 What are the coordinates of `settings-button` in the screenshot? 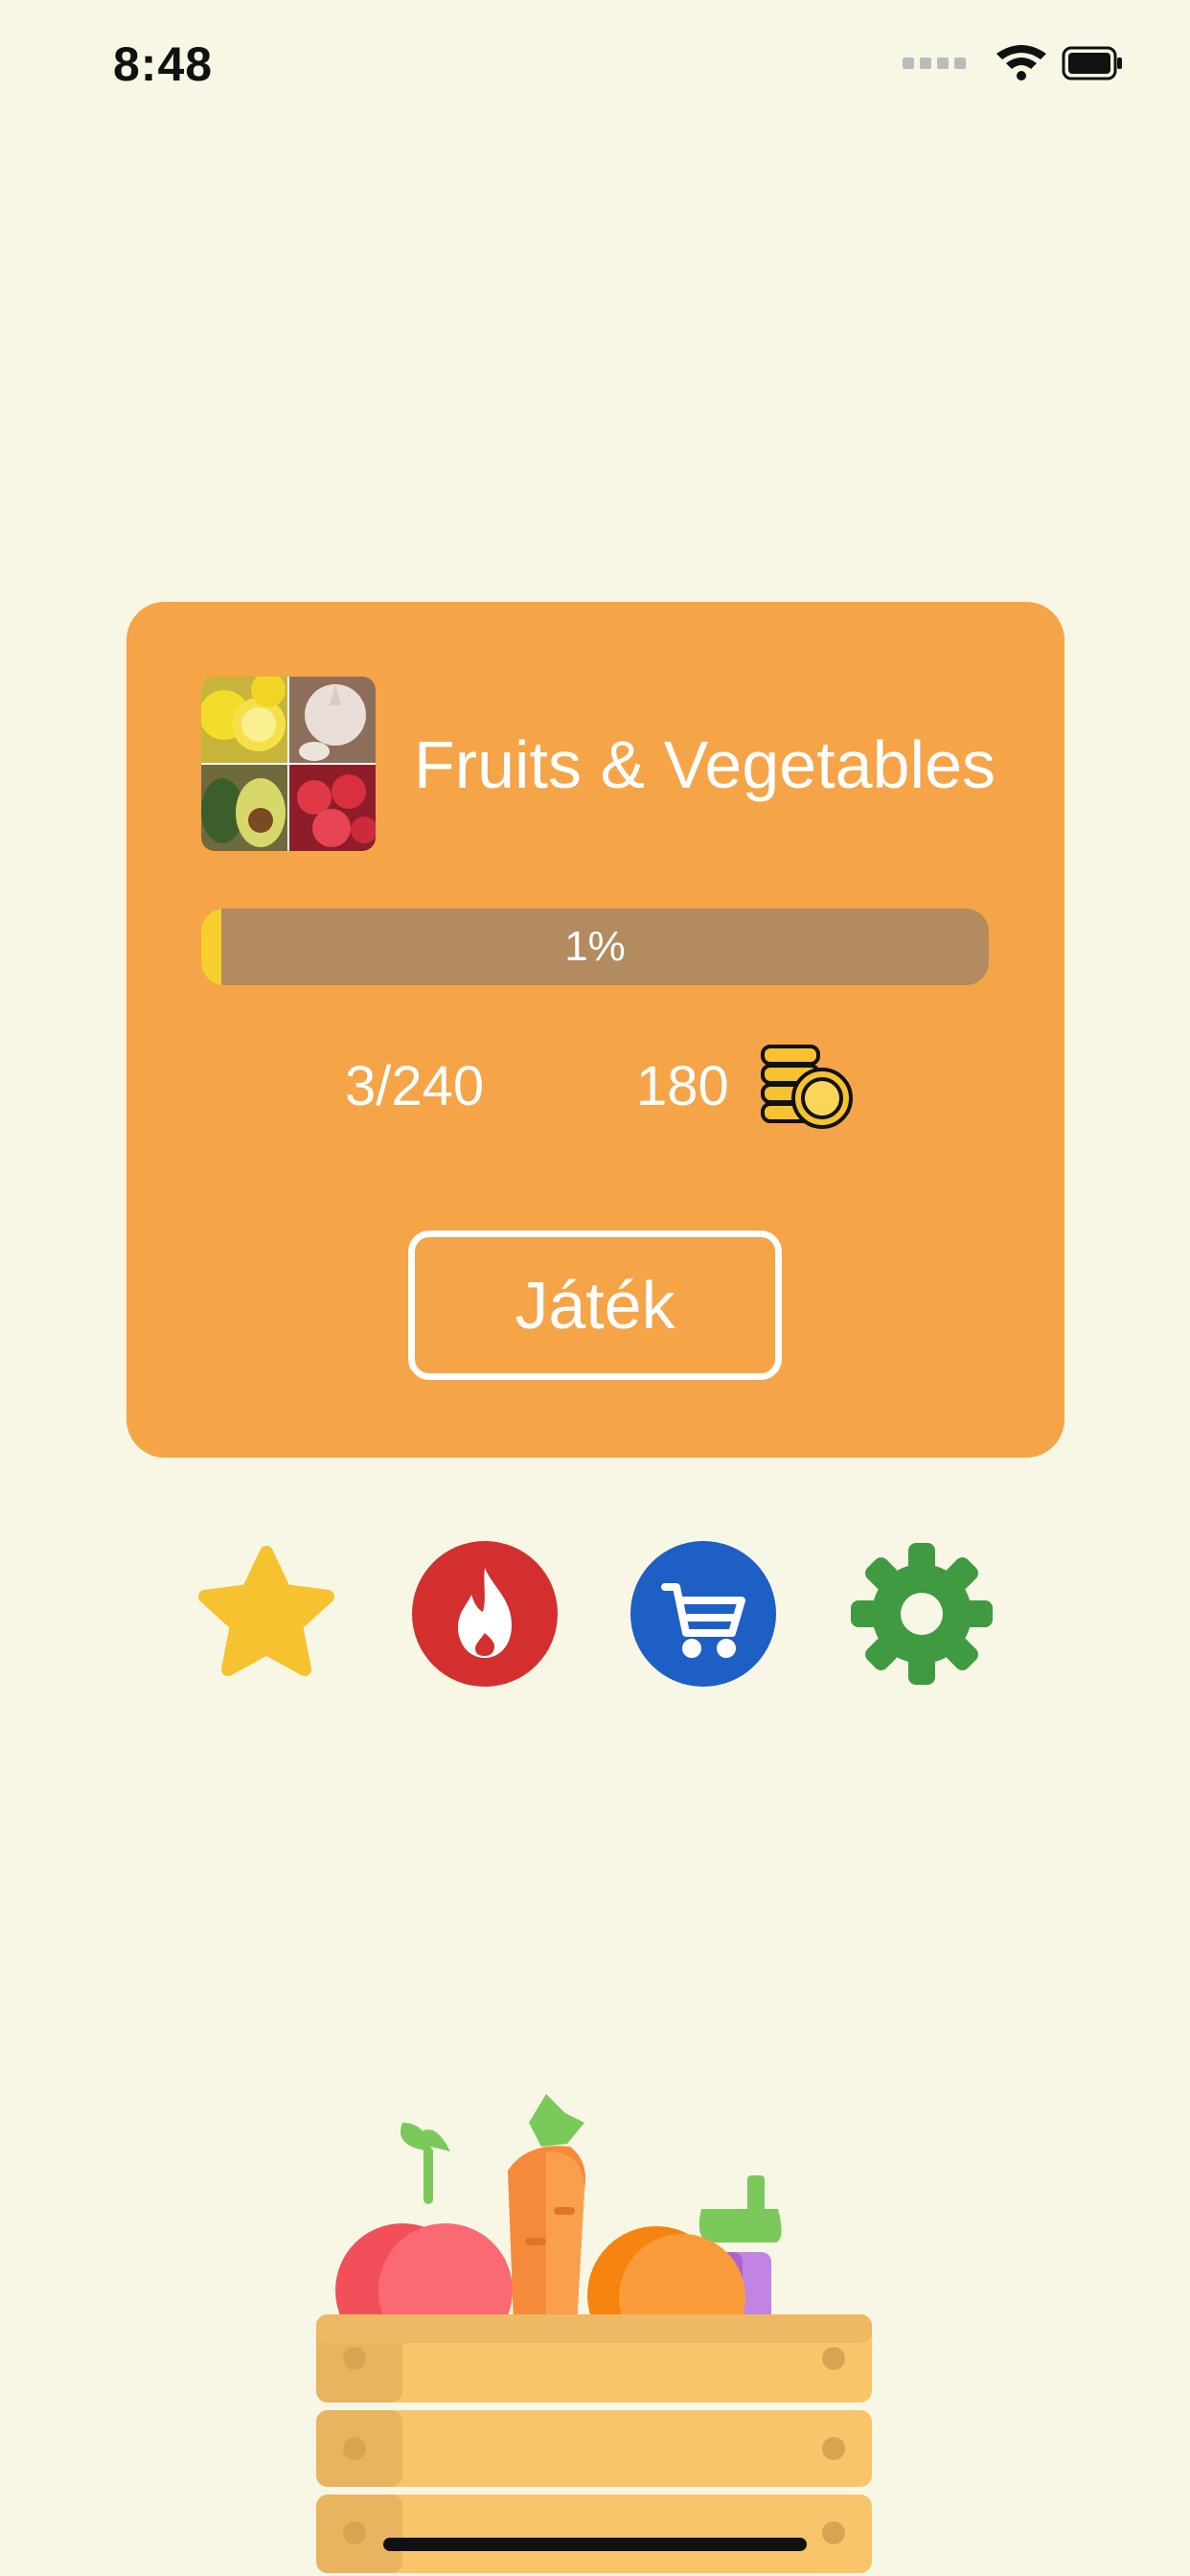 It's located at (922, 1614).